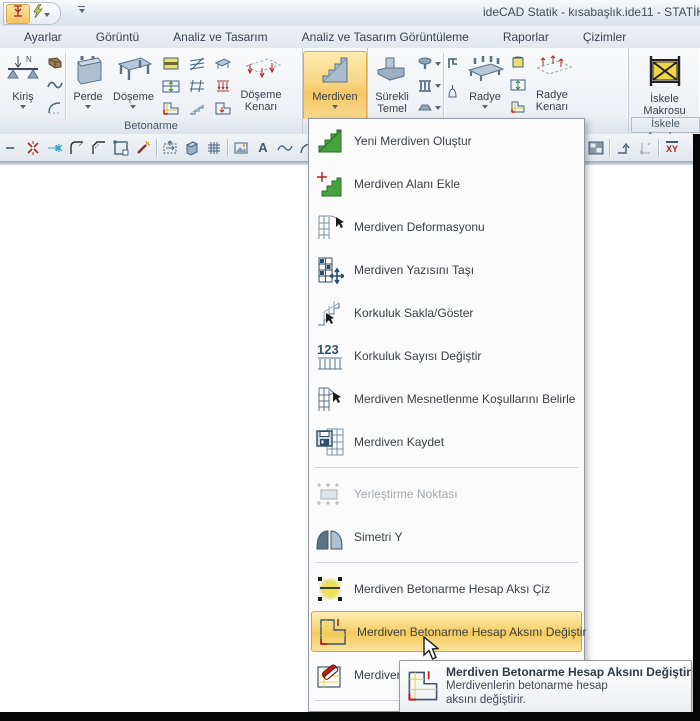  I want to click on xy-glyph: XY, so click(671, 147).